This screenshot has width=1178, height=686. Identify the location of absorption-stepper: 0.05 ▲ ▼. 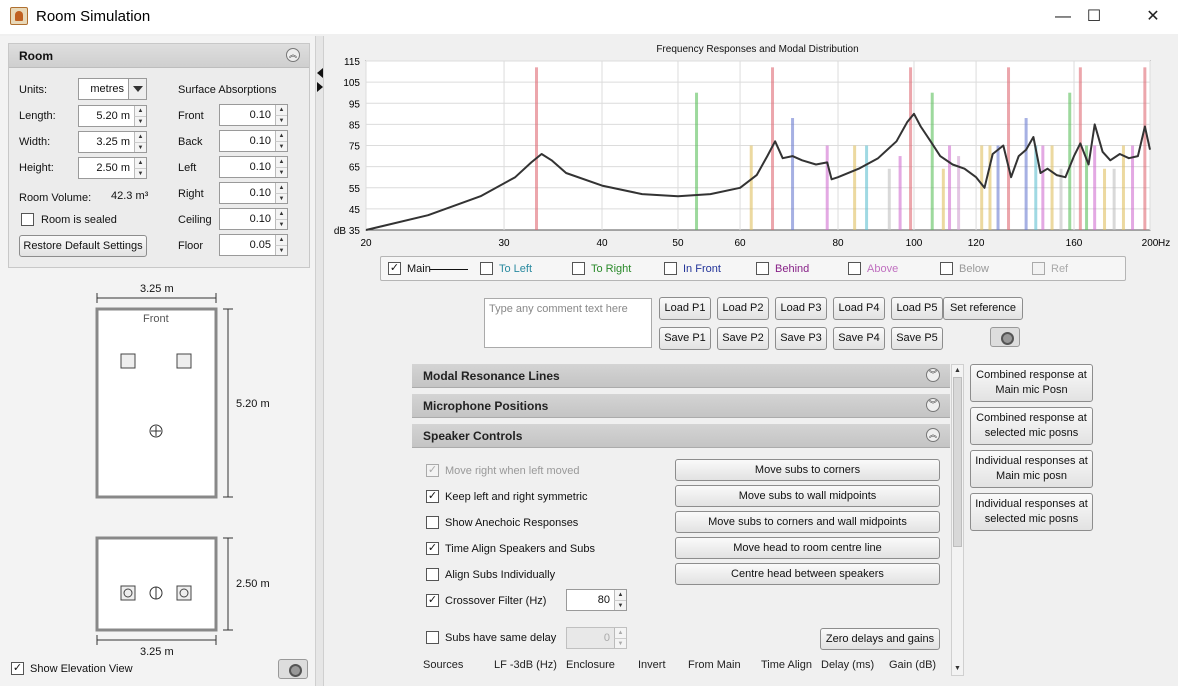
(253, 245).